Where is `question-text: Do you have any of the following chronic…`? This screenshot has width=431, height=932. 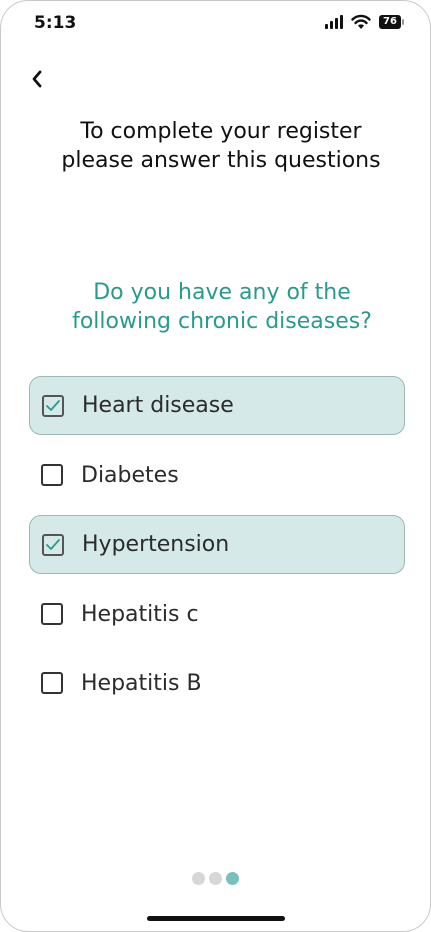
question-text: Do you have any of the following chronic… is located at coordinates (222, 307).